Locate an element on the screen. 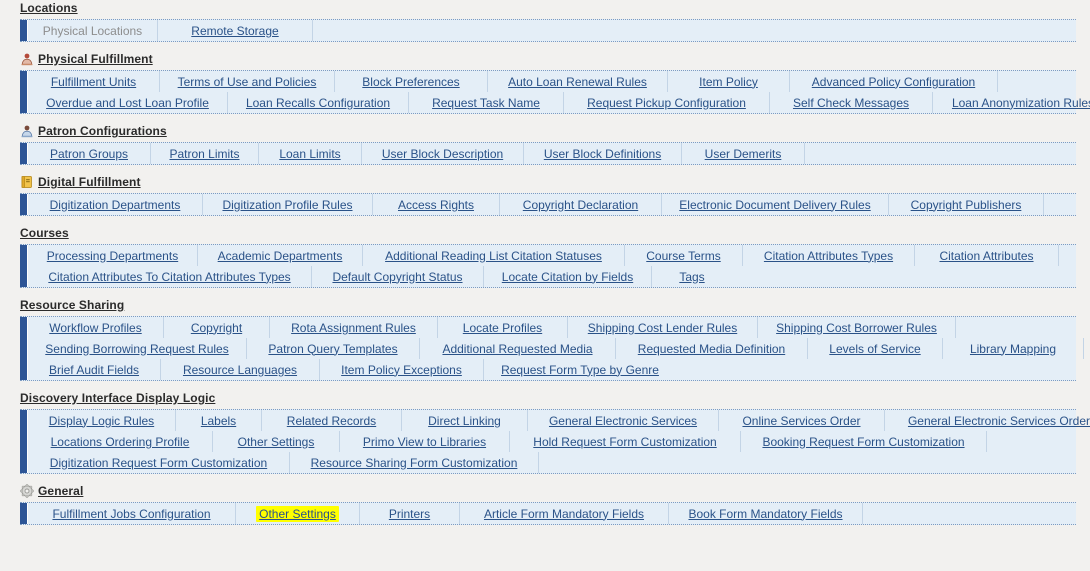  config-link: Default Copyright Status is located at coordinates (397, 277).